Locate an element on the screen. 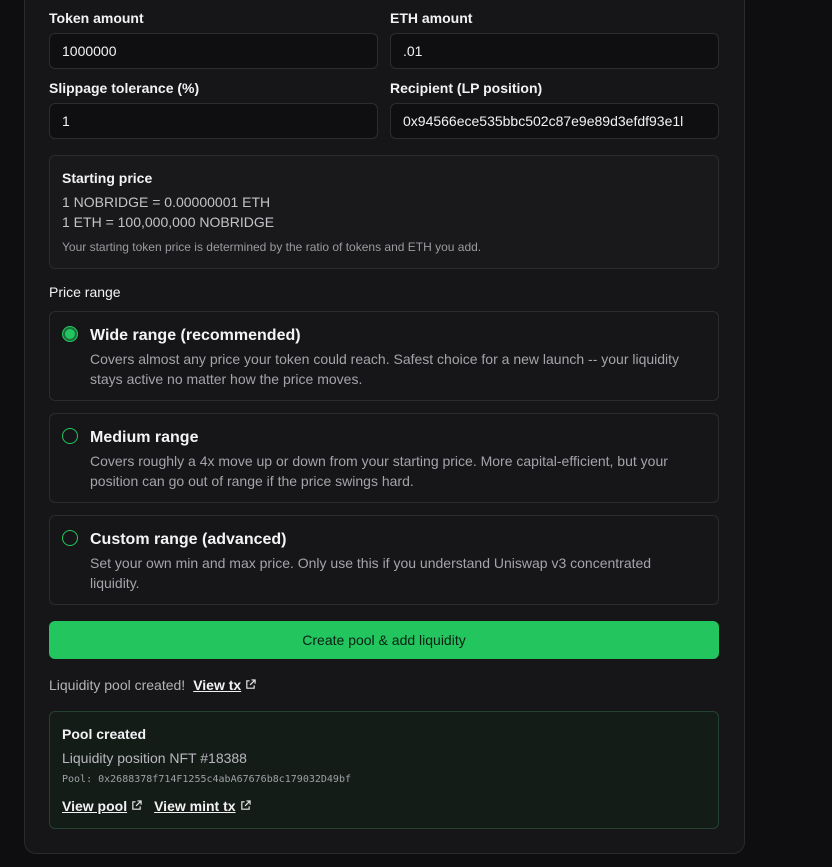 Image resolution: width=832 pixels, height=867 pixels. token-amount-input: 1000000 is located at coordinates (213, 51).